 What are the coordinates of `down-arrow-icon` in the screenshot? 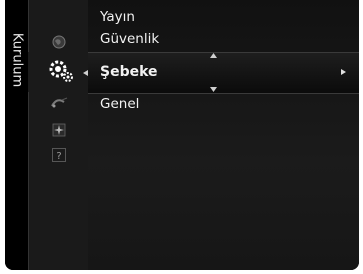 It's located at (213, 89).